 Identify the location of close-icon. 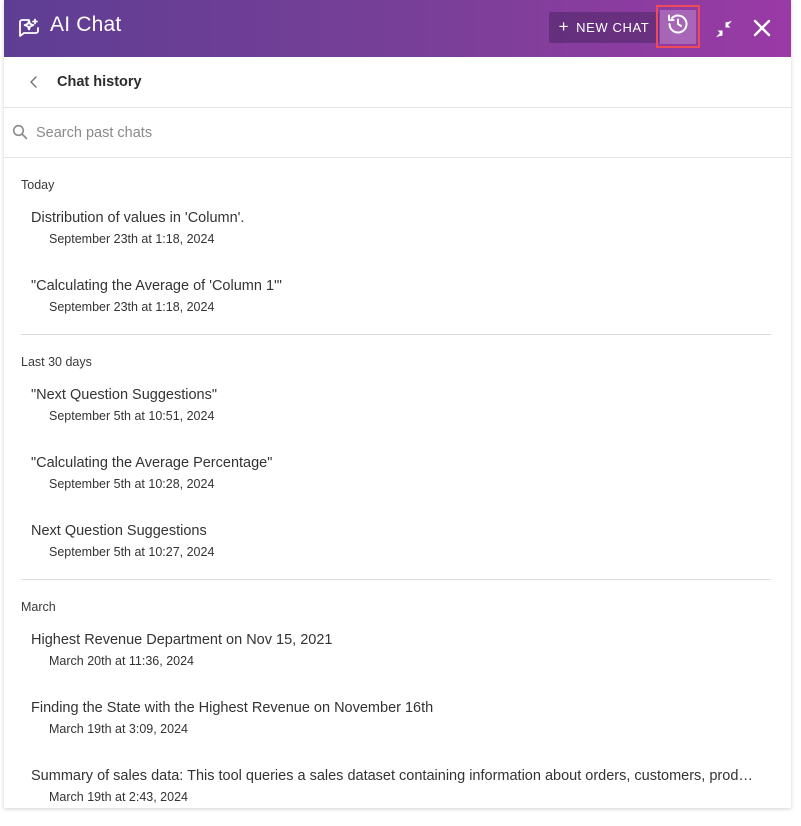
(762, 28).